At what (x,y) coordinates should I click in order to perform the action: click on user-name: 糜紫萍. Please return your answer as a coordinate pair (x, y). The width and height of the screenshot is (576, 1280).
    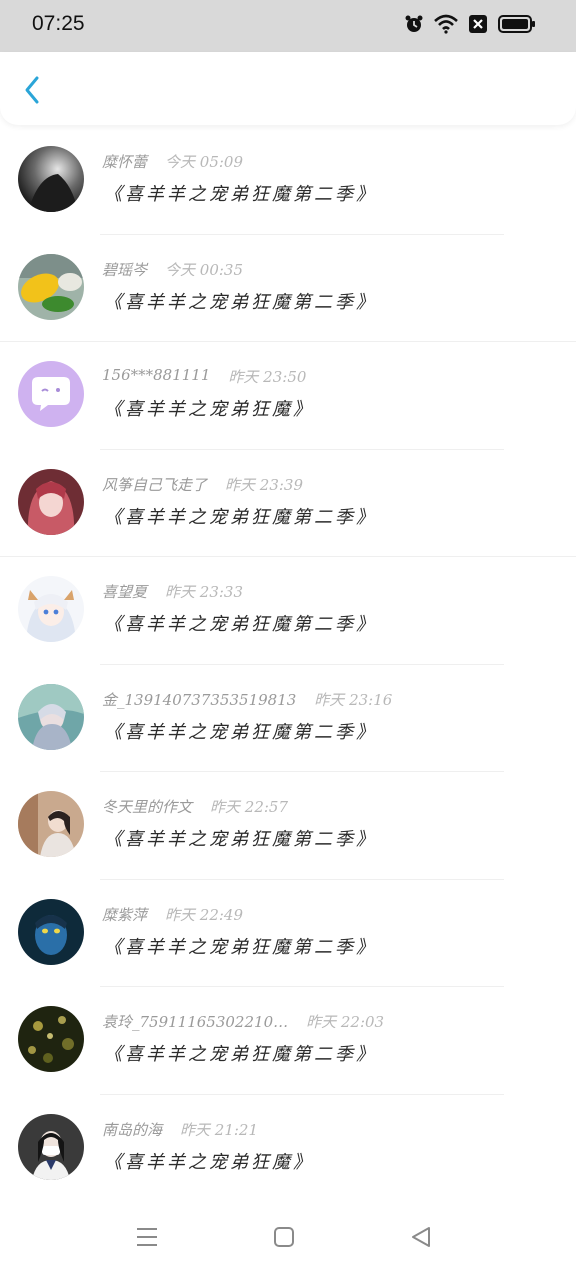
    Looking at the image, I should click on (124, 914).